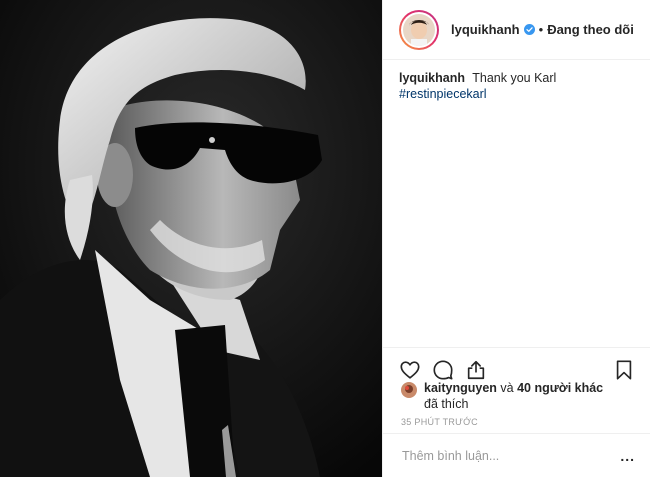 The image size is (650, 477). What do you see at coordinates (409, 390) in the screenshot?
I see `liker-avatar` at bounding box center [409, 390].